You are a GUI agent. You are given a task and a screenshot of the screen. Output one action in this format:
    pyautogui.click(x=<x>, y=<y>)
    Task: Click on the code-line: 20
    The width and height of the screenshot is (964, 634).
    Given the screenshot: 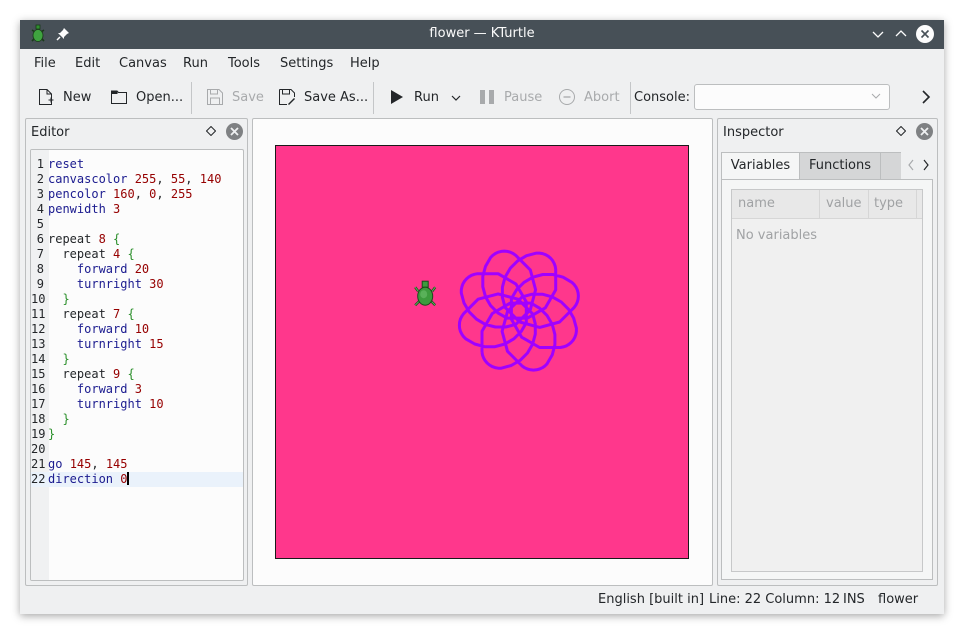 What is the action you would take?
    pyautogui.click(x=137, y=449)
    